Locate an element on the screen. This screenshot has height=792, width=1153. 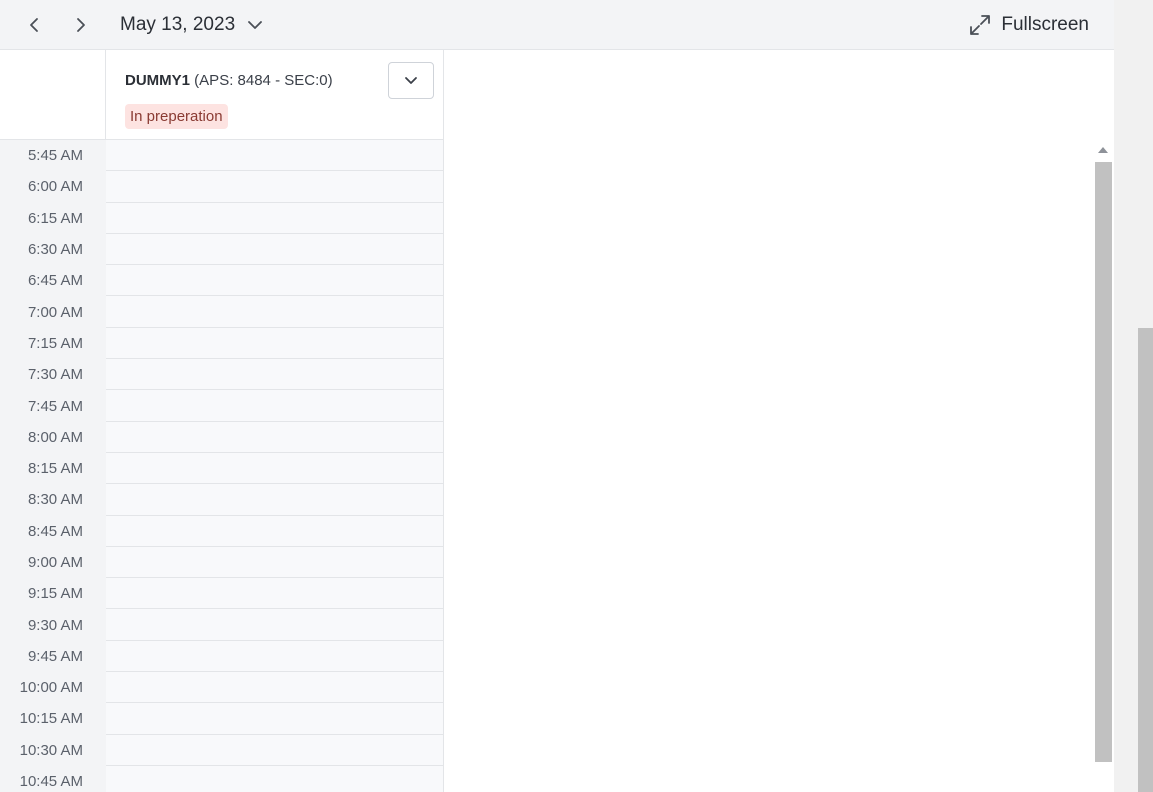
next-day-button is located at coordinates (81, 25).